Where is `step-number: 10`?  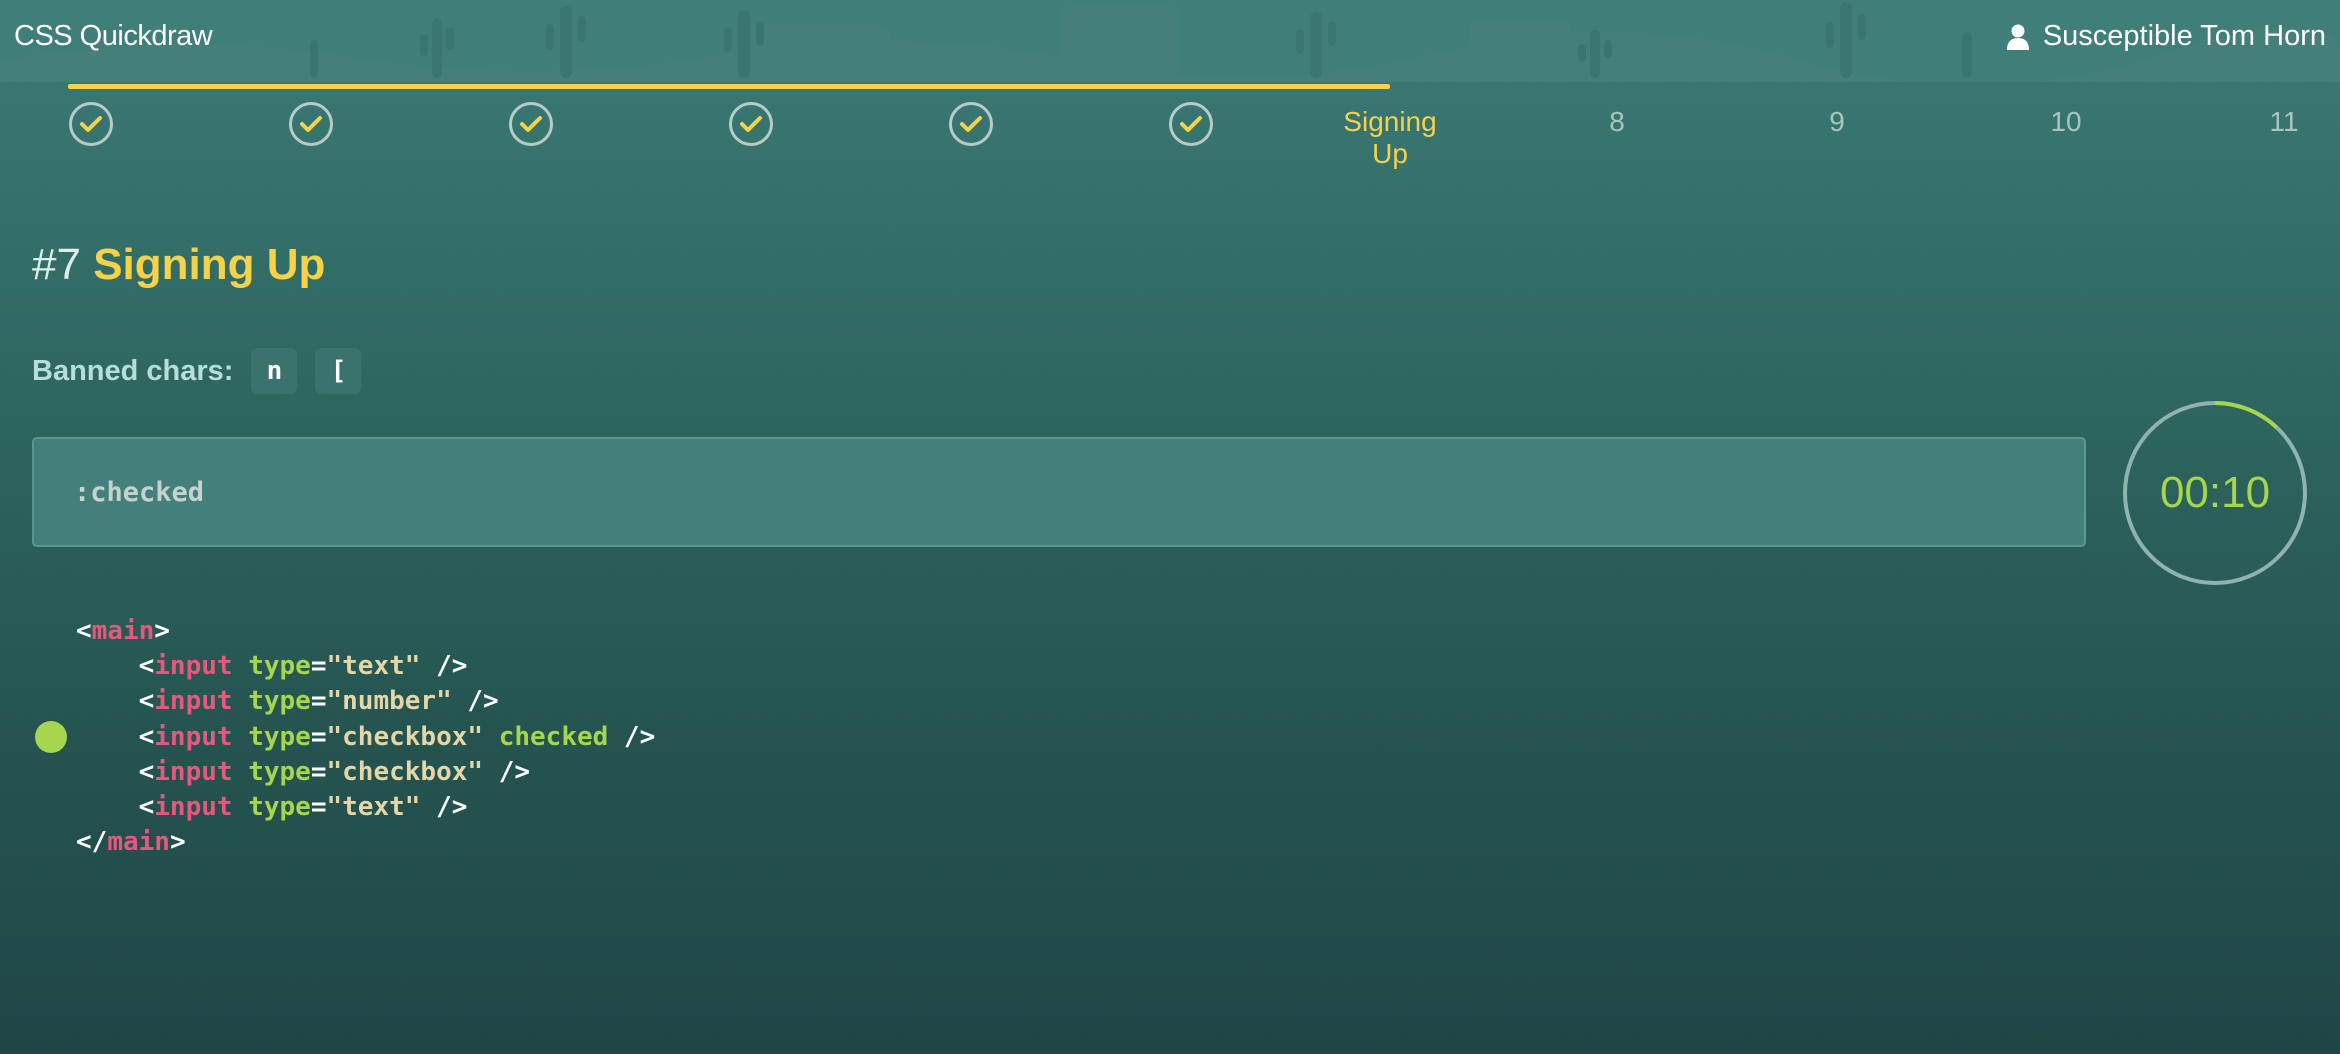
step-number: 10 is located at coordinates (2066, 121).